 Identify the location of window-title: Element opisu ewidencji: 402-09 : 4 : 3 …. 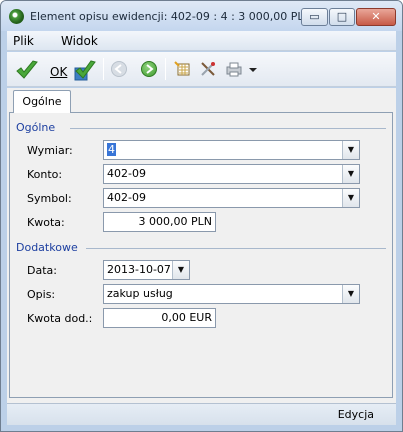
(171, 16).